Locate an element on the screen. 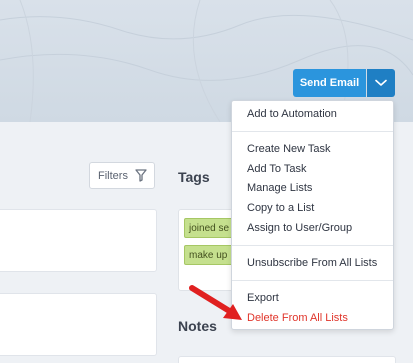  send-email-dropdown-toggle is located at coordinates (381, 83).